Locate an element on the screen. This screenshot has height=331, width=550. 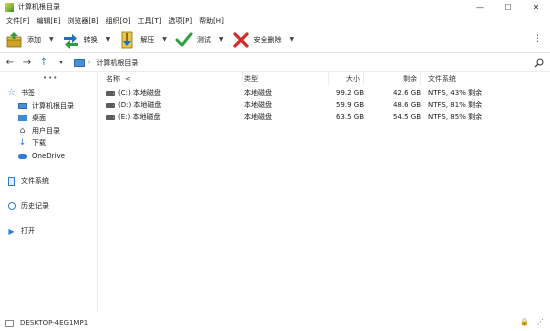
more-options-icon: ⋮ is located at coordinates (537, 39).